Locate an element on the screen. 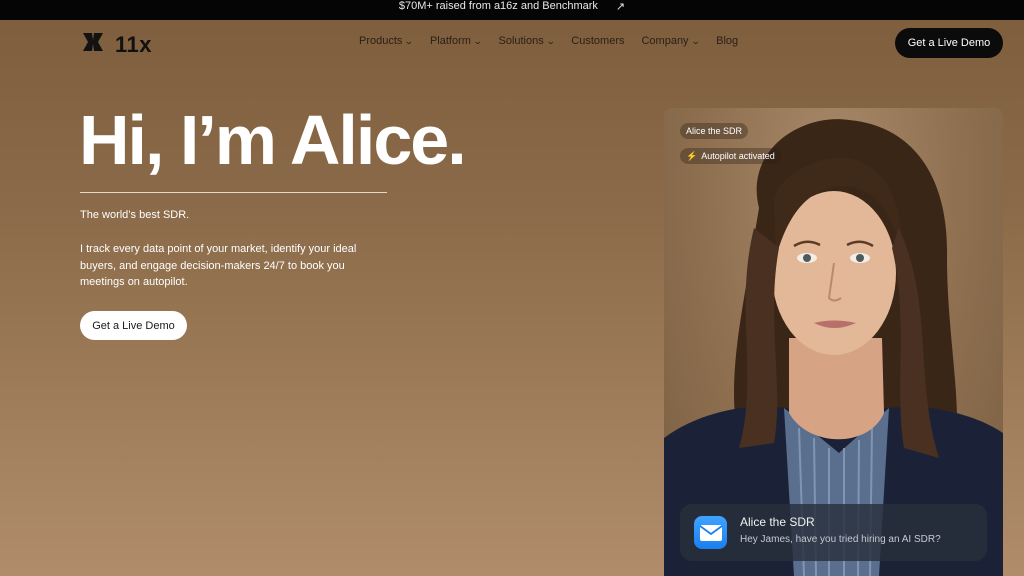 Image resolution: width=1024 pixels, height=576 pixels. agent-name-chip: Alice the SDR is located at coordinates (714, 131).